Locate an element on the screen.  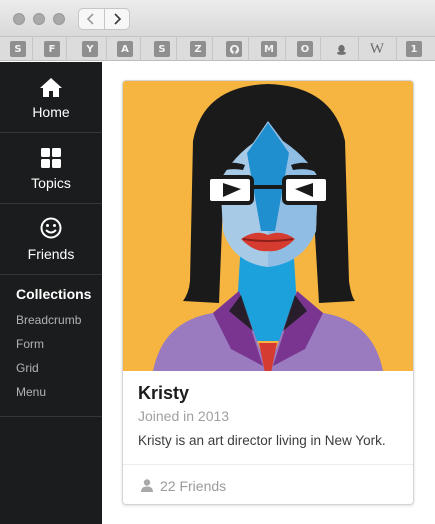
home-icon is located at coordinates (51, 87).